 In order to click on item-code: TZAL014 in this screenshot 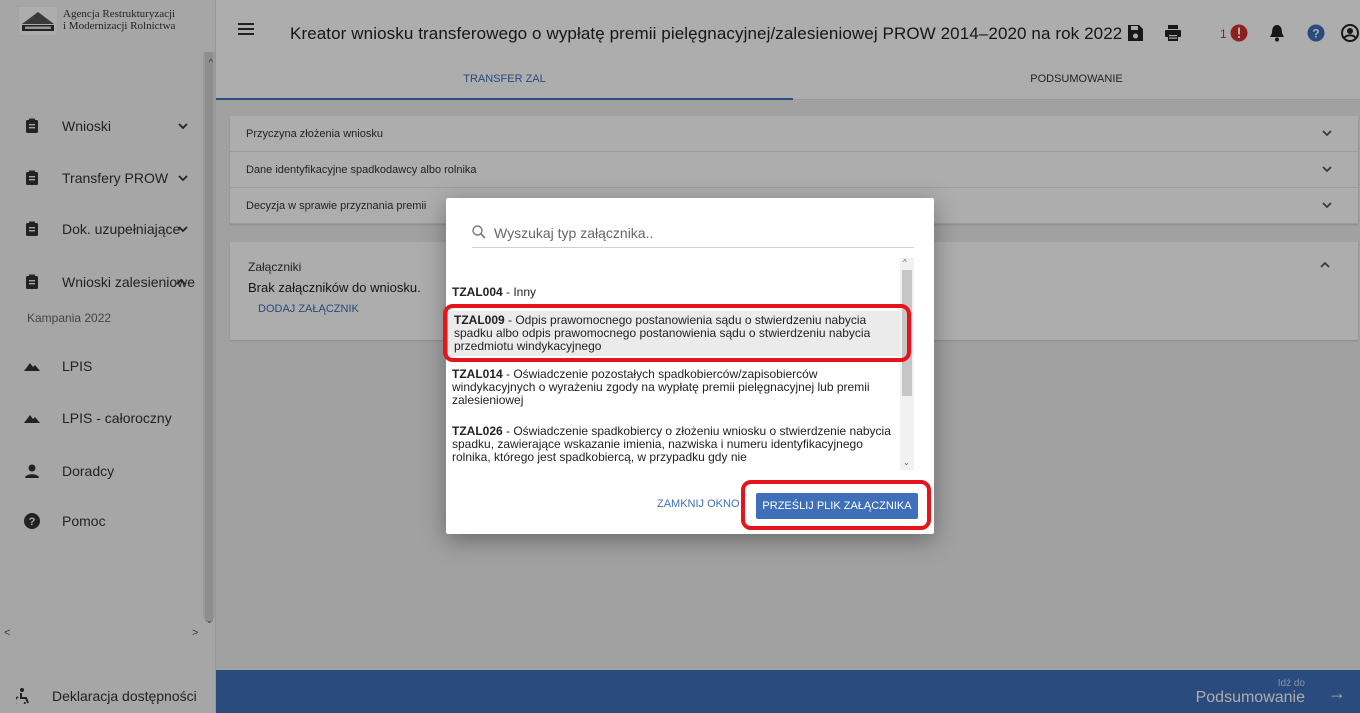, I will do `click(477, 374)`.